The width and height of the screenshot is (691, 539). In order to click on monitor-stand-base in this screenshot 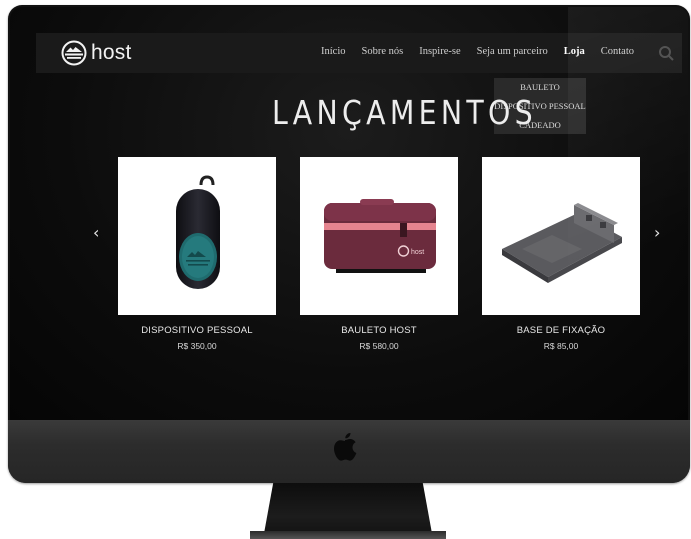, I will do `click(348, 535)`.